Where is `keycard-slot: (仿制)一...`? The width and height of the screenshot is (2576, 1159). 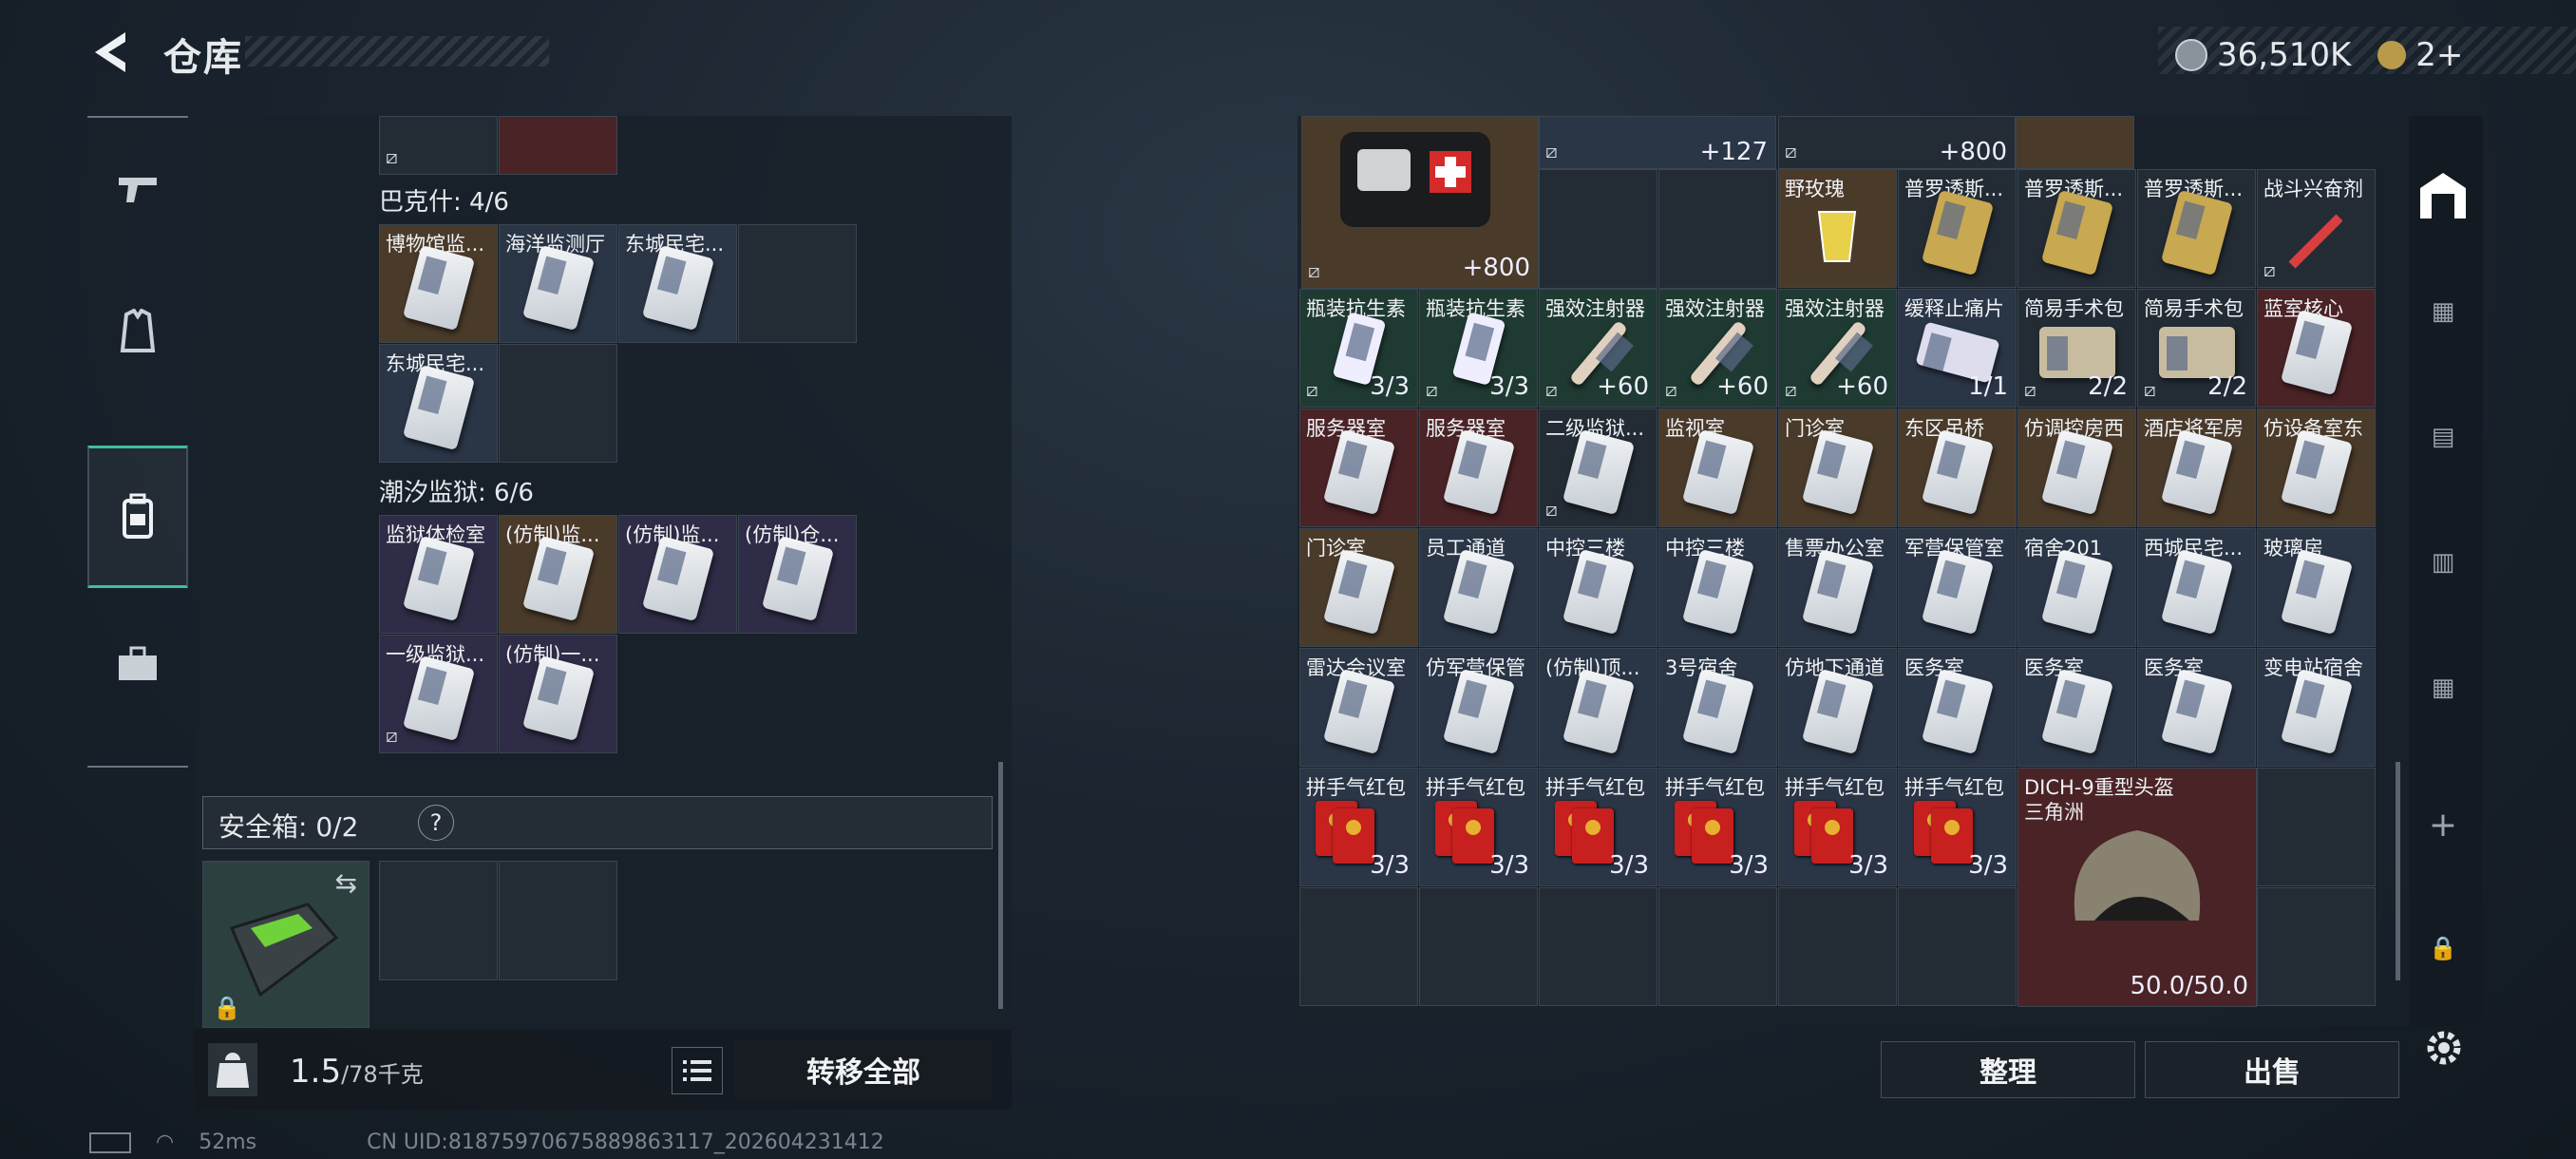
keycard-slot: (仿制)一... is located at coordinates (558, 694).